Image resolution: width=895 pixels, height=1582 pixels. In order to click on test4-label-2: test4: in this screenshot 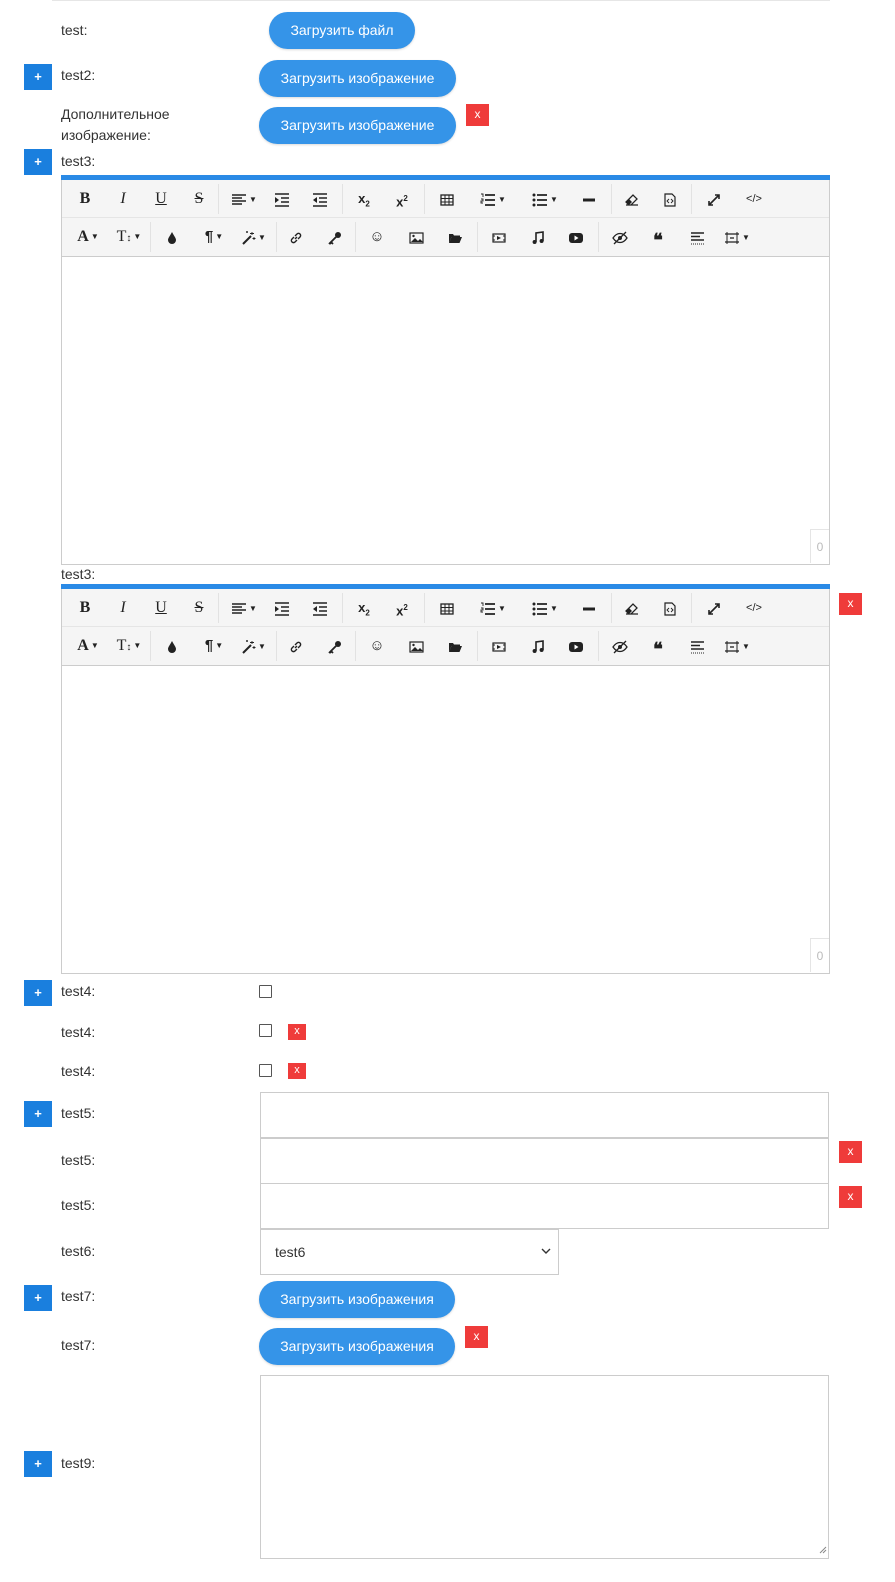, I will do `click(78, 1032)`.